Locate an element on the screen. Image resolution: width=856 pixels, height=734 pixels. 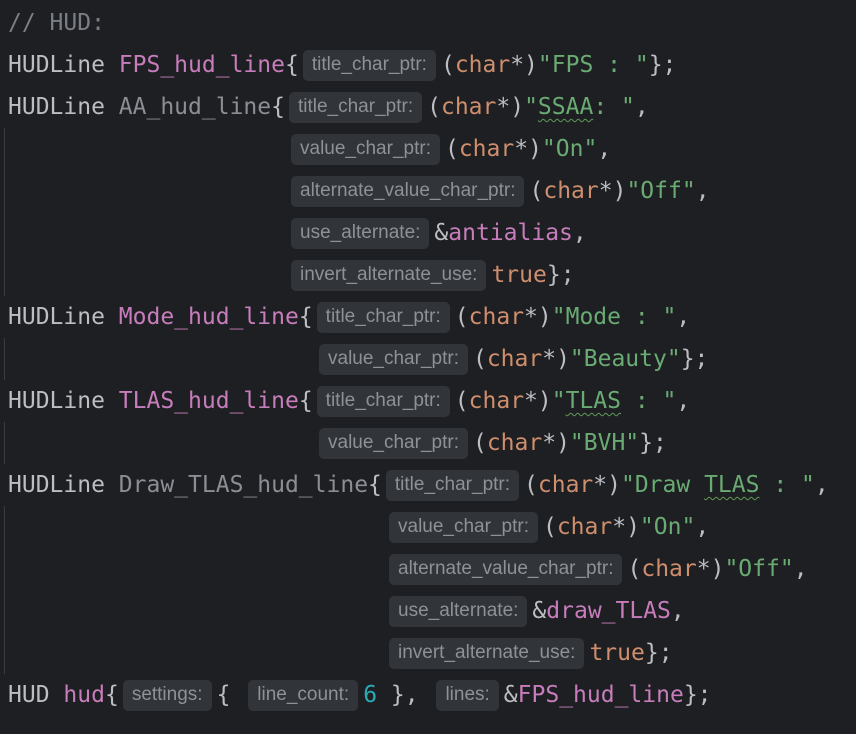
comment: // HUD: is located at coordinates (56, 23).